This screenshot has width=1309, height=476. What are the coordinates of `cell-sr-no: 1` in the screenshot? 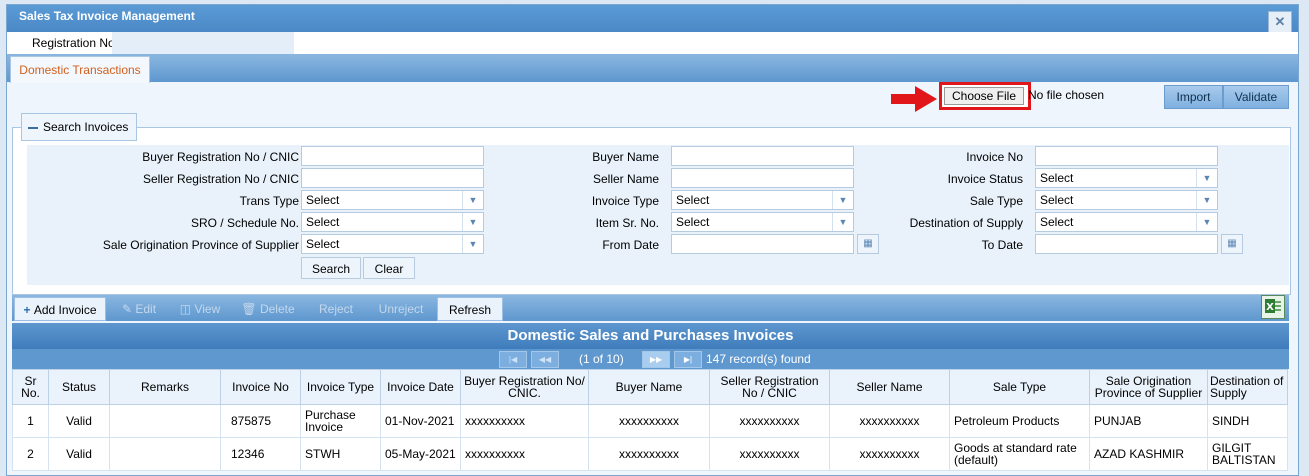 It's located at (30, 421).